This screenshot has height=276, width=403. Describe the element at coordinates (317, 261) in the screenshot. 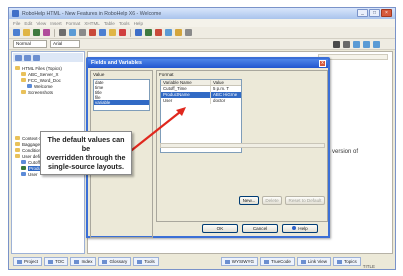

I see `tab-label: Link View` at that location.